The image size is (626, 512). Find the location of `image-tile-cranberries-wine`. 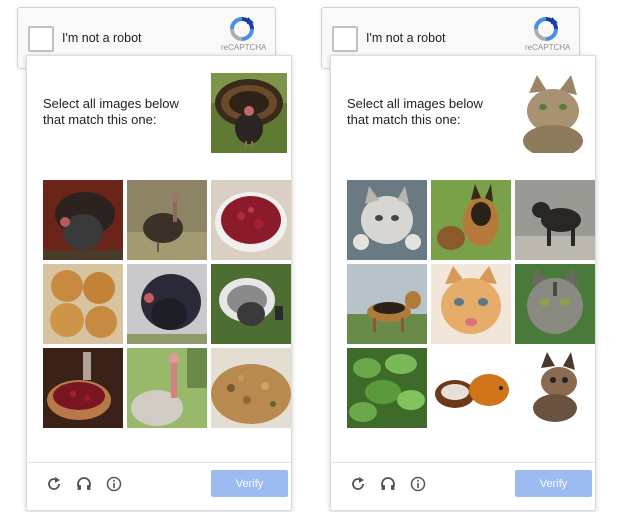

image-tile-cranberries-wine is located at coordinates (83, 388).